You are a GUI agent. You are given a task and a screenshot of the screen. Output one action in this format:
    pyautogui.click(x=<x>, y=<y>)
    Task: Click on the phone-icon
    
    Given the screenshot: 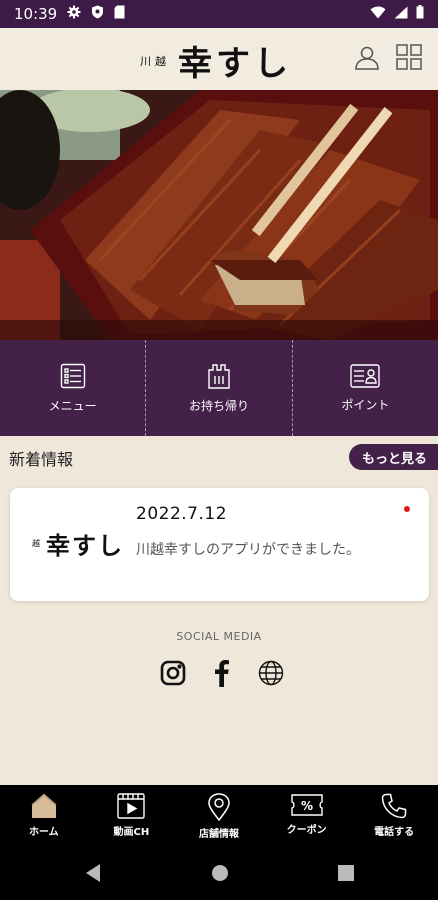 What is the action you would take?
    pyautogui.click(x=394, y=806)
    